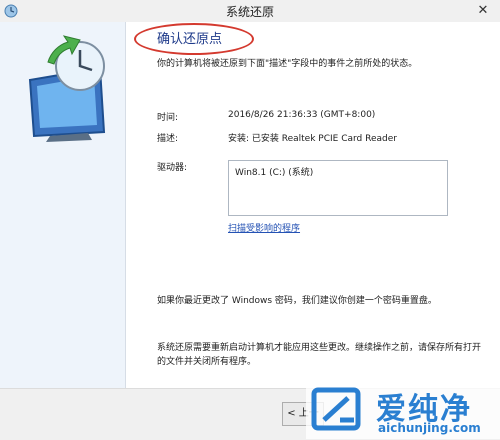 The image size is (500, 440). What do you see at coordinates (168, 139) in the screenshot?
I see `description-label: 描述:` at bounding box center [168, 139].